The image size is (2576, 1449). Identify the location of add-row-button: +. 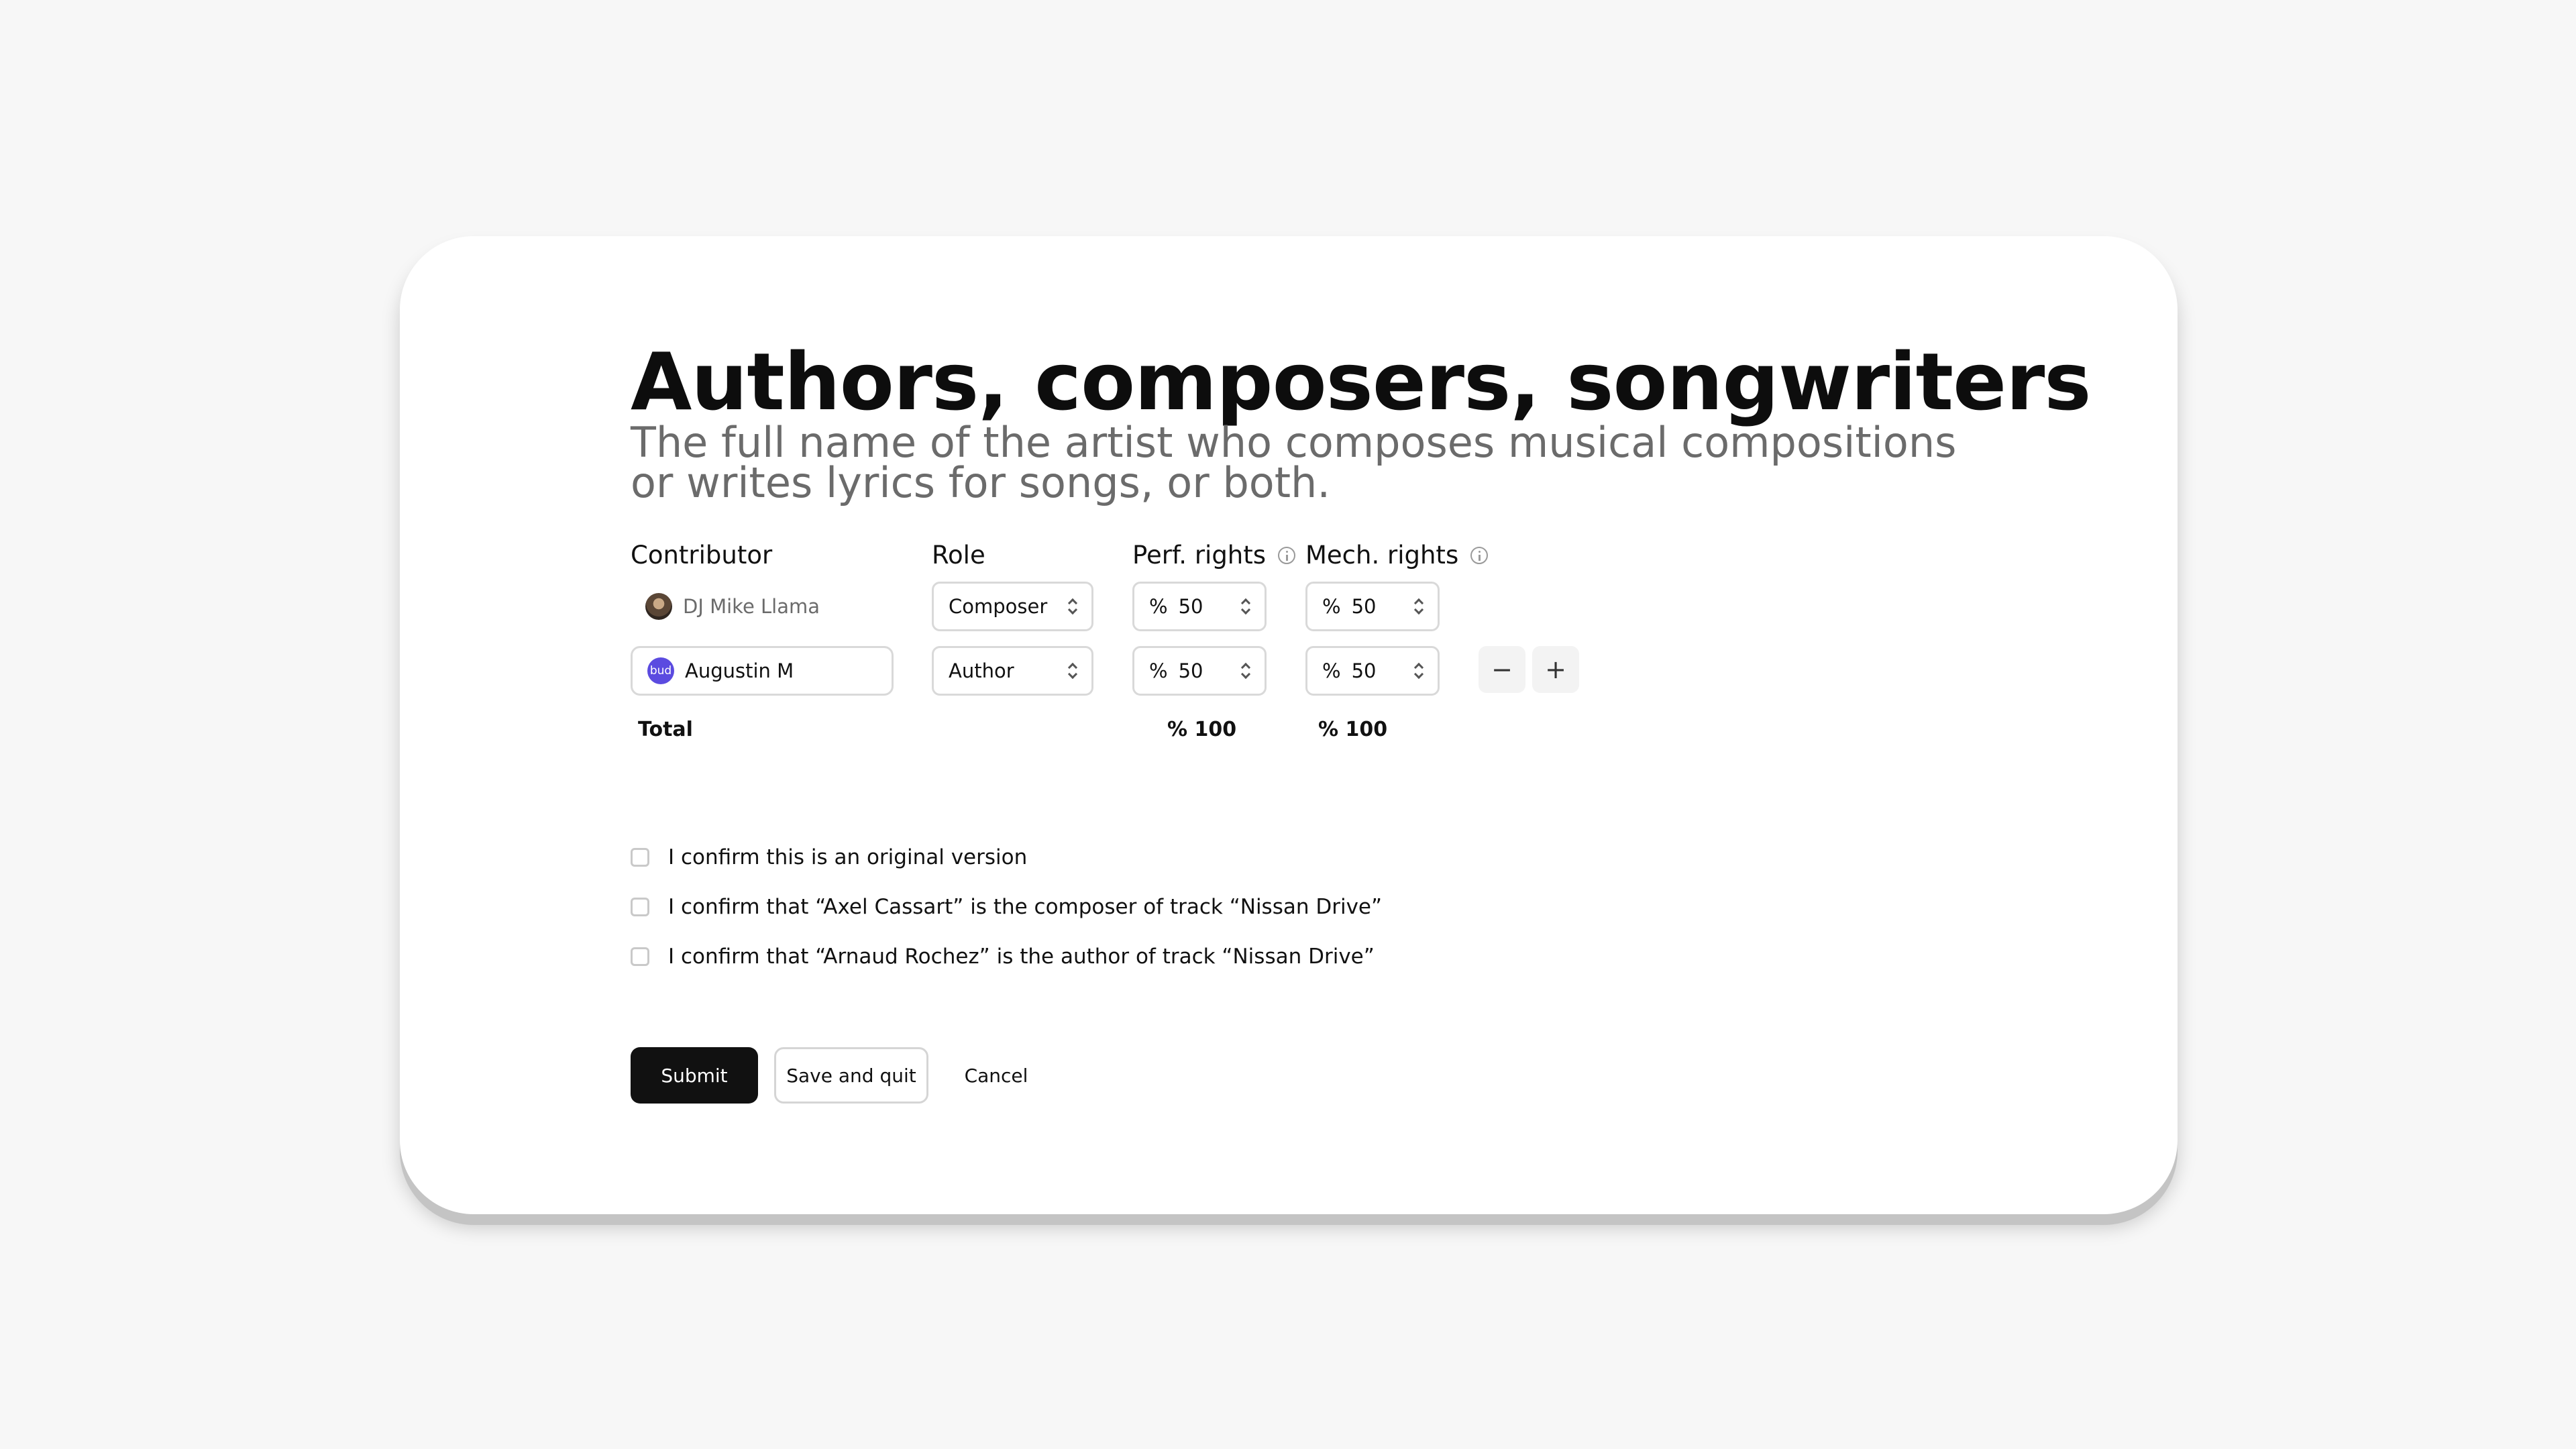
(1555, 669).